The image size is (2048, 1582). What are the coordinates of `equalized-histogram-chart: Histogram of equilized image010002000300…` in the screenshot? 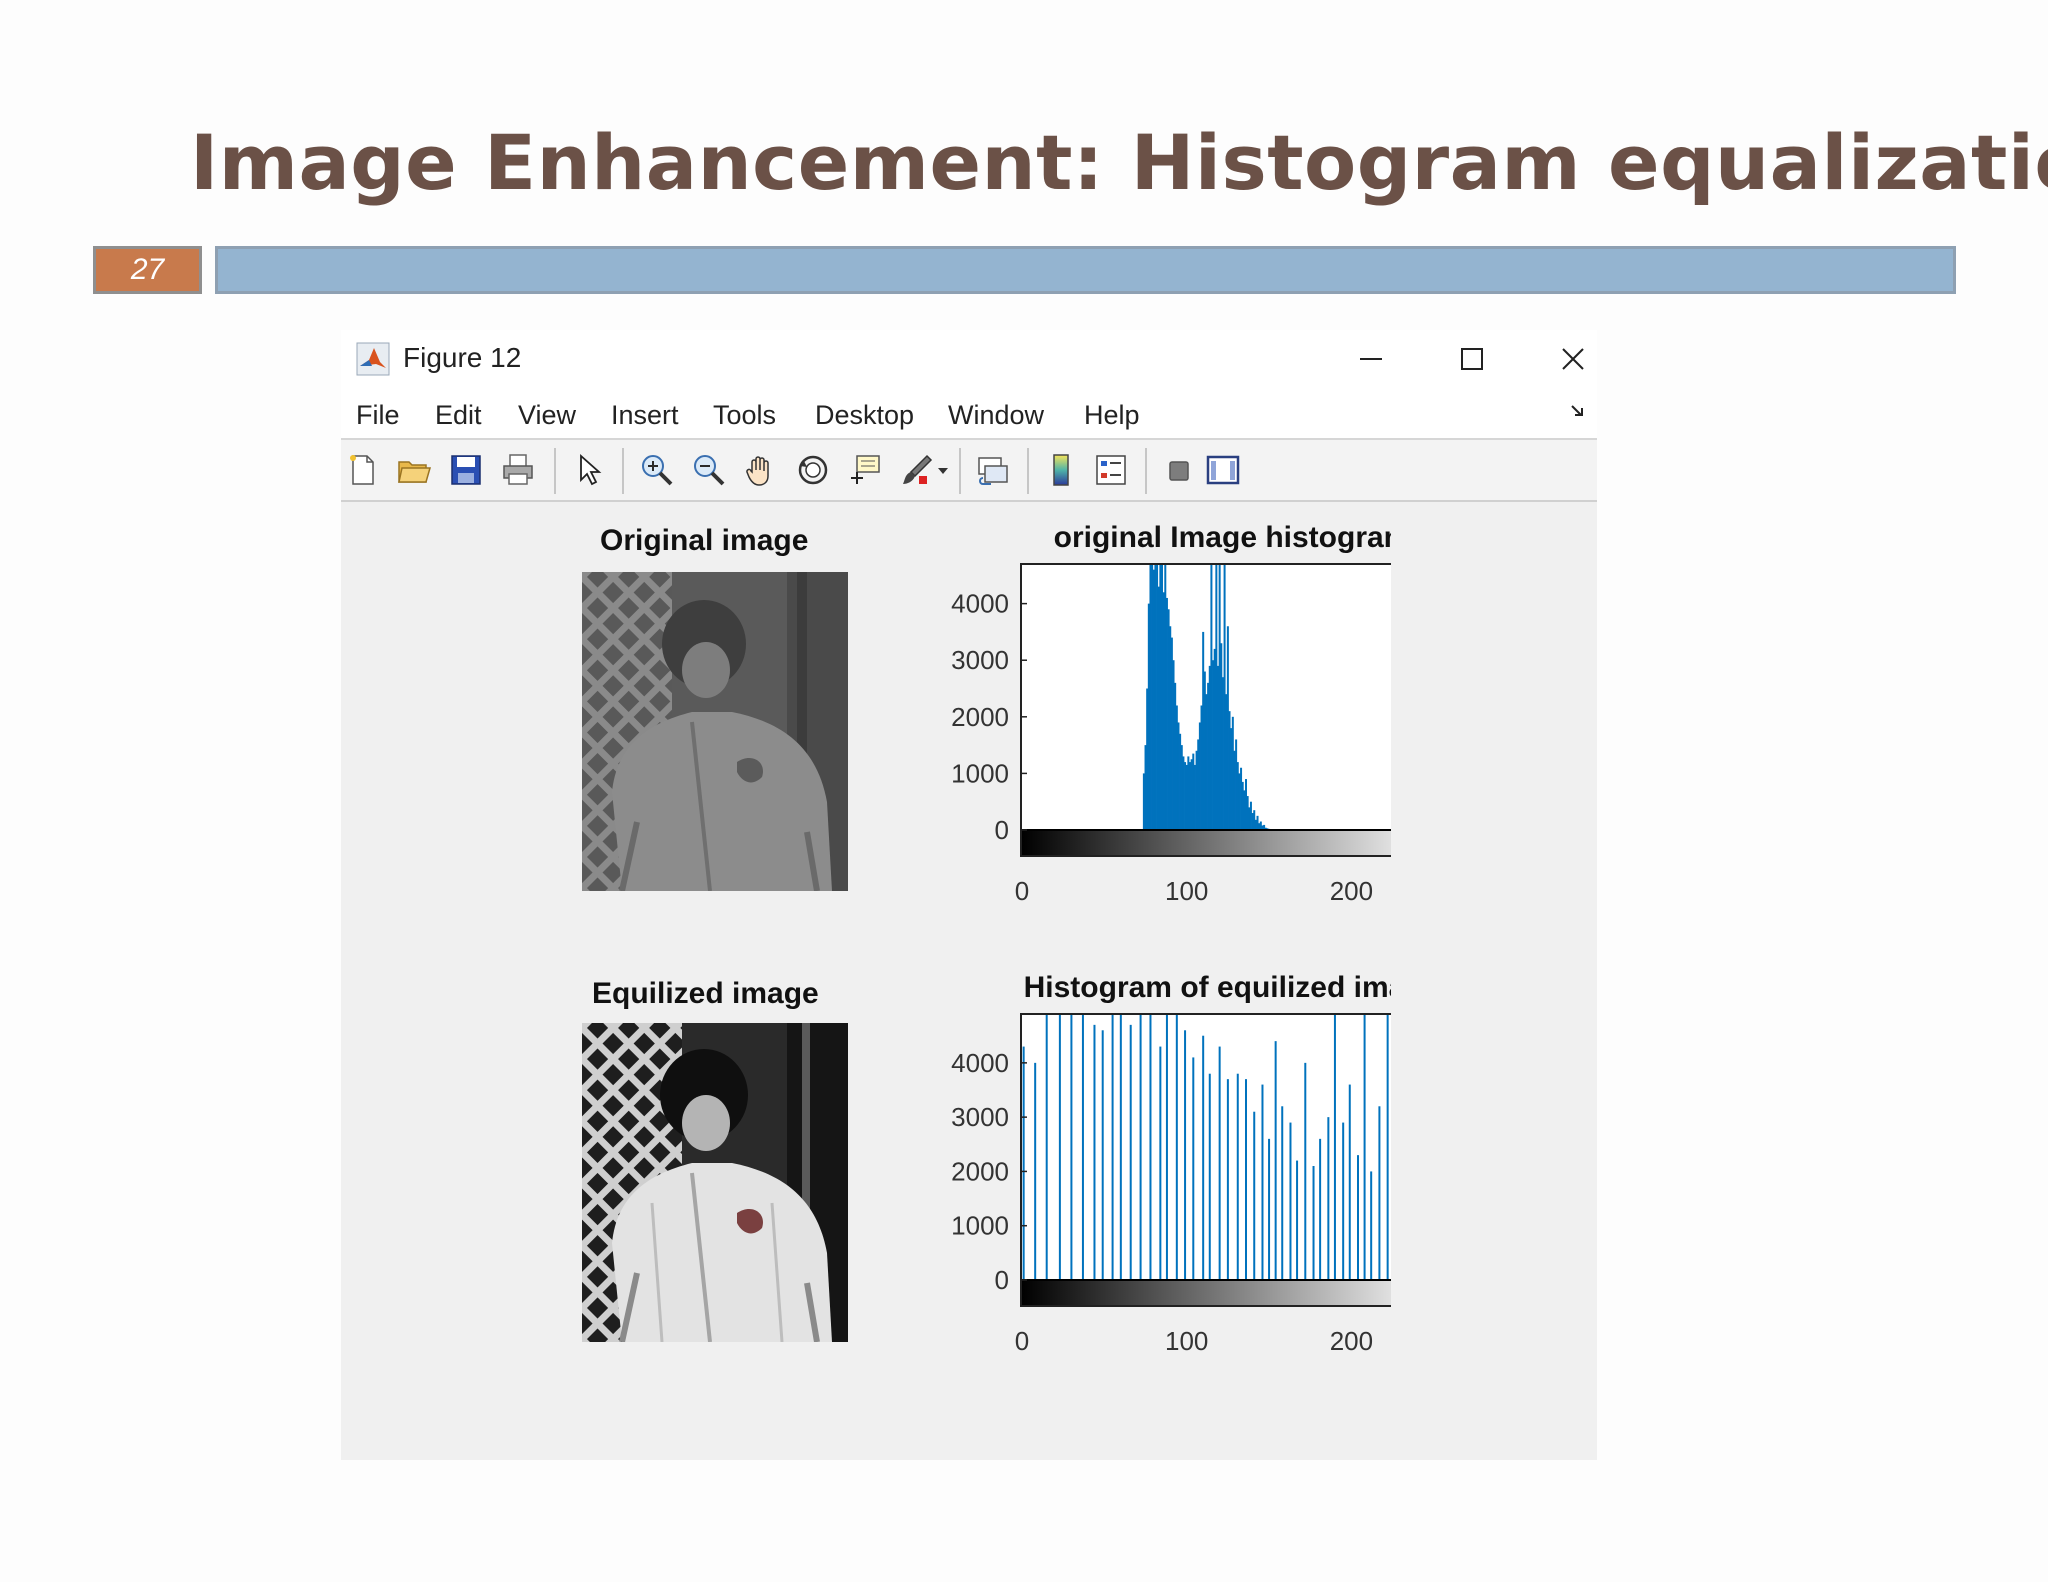 It's located at (1171, 1163).